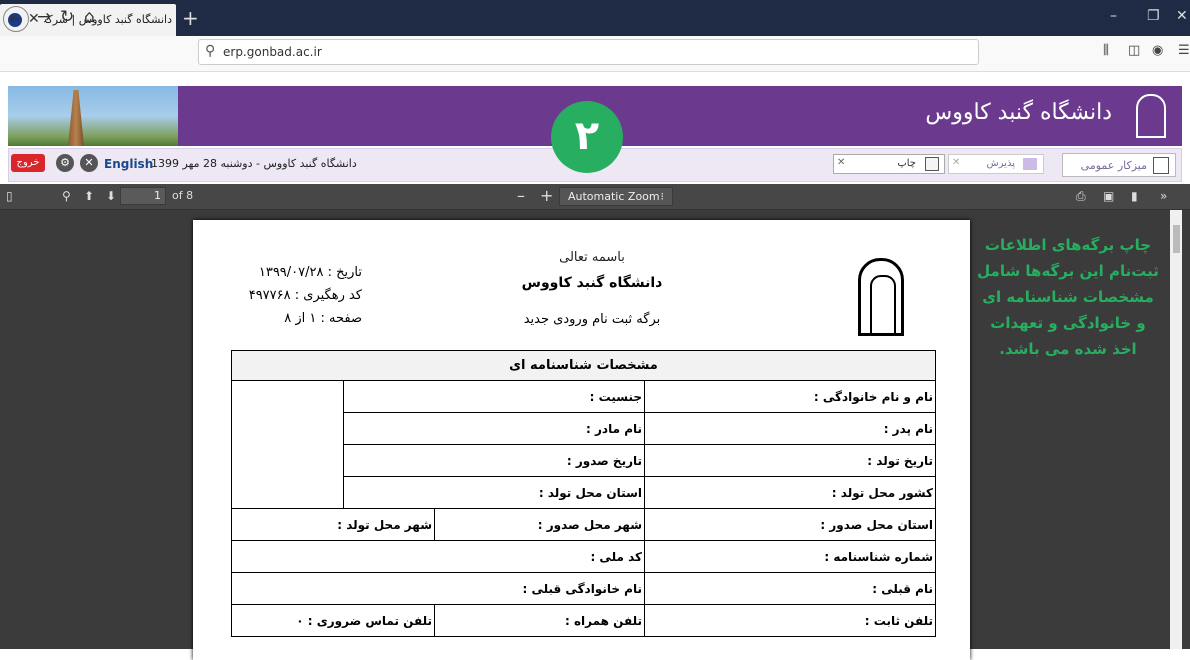  What do you see at coordinates (790, 396) in the screenshot?
I see `field-full-name: نام و نام خانوادگی :` at bounding box center [790, 396].